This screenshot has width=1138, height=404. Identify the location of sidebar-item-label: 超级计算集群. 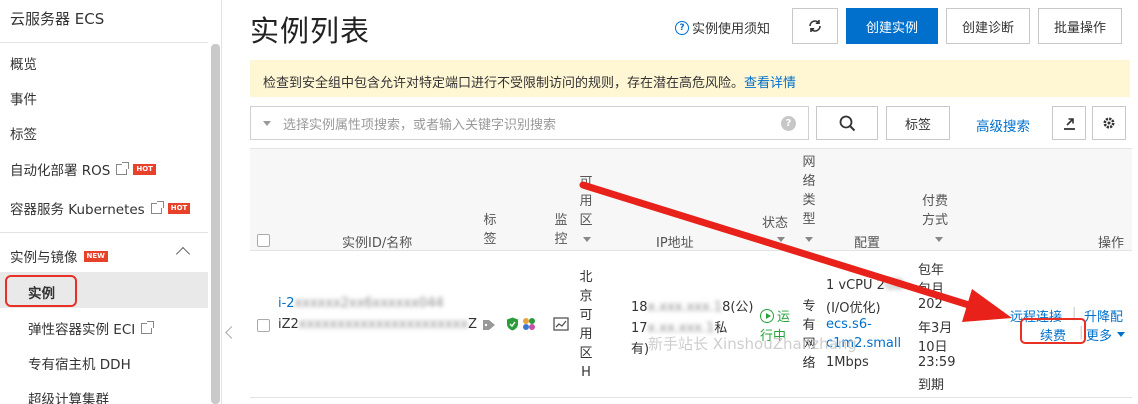
(68, 398).